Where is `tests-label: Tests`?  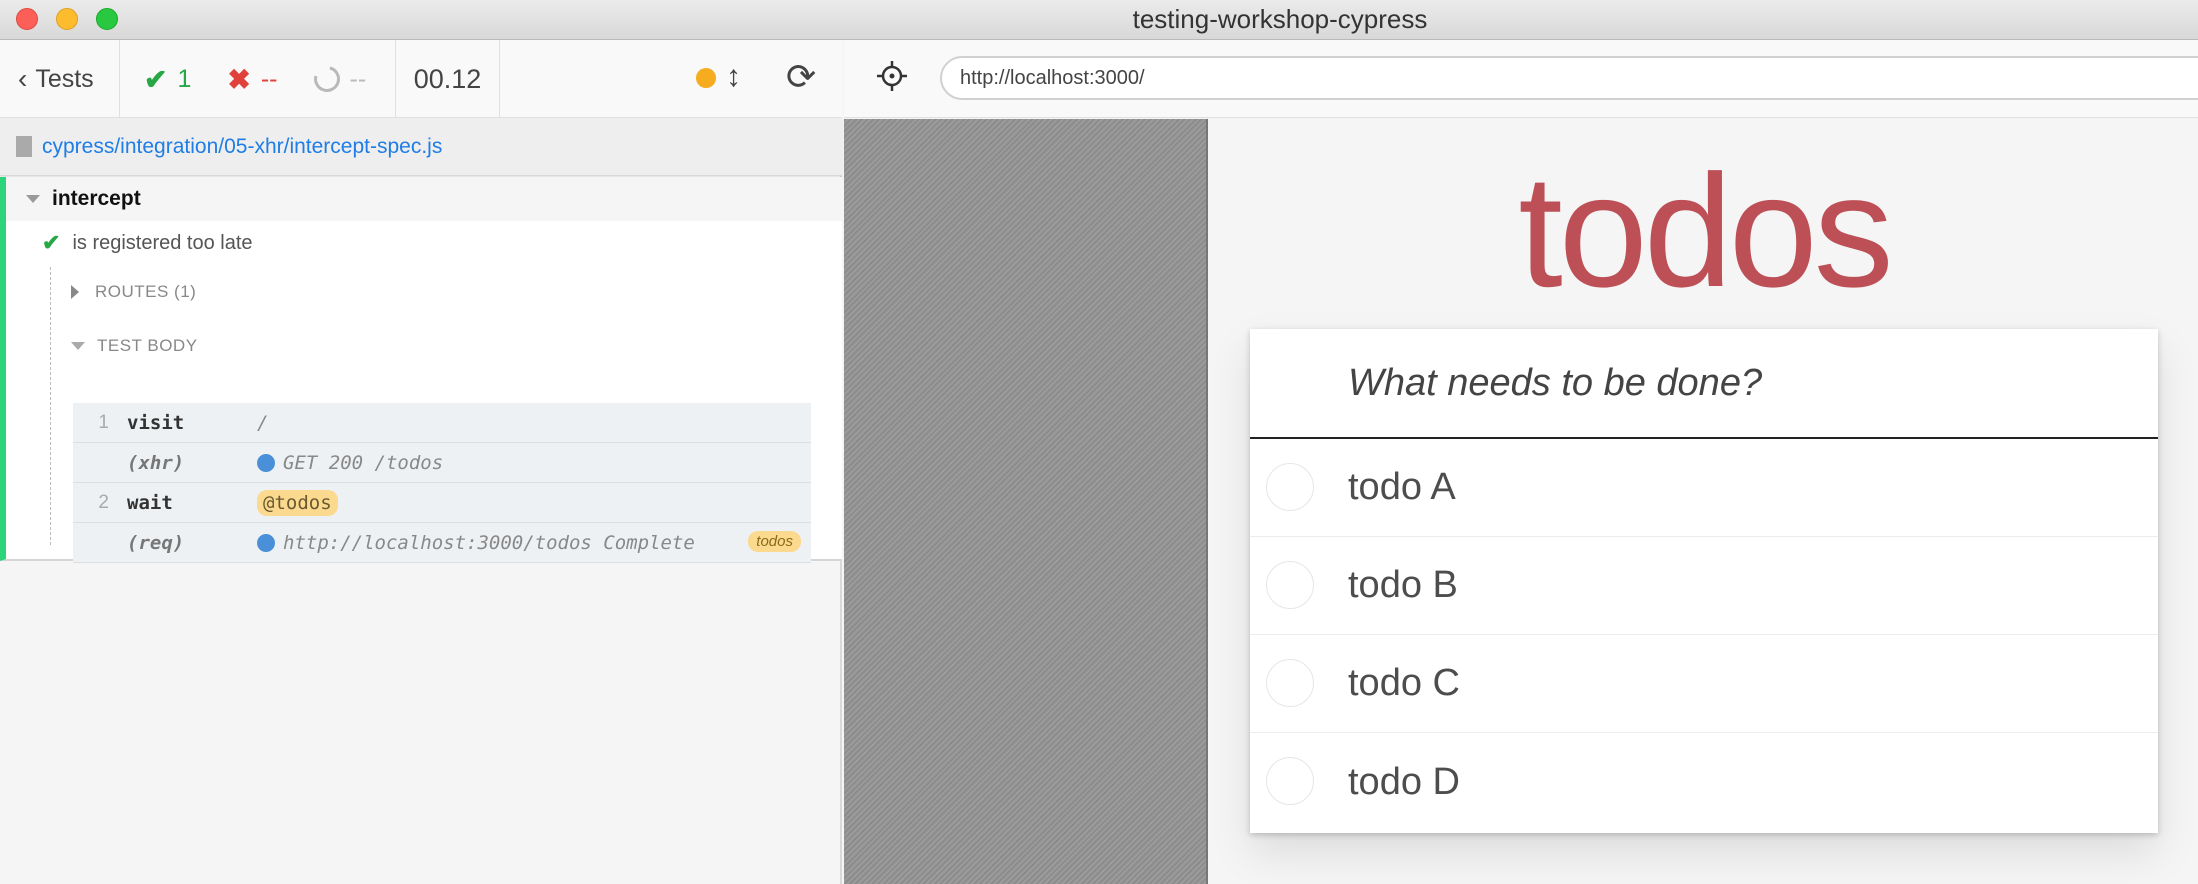
tests-label: Tests is located at coordinates (64, 78).